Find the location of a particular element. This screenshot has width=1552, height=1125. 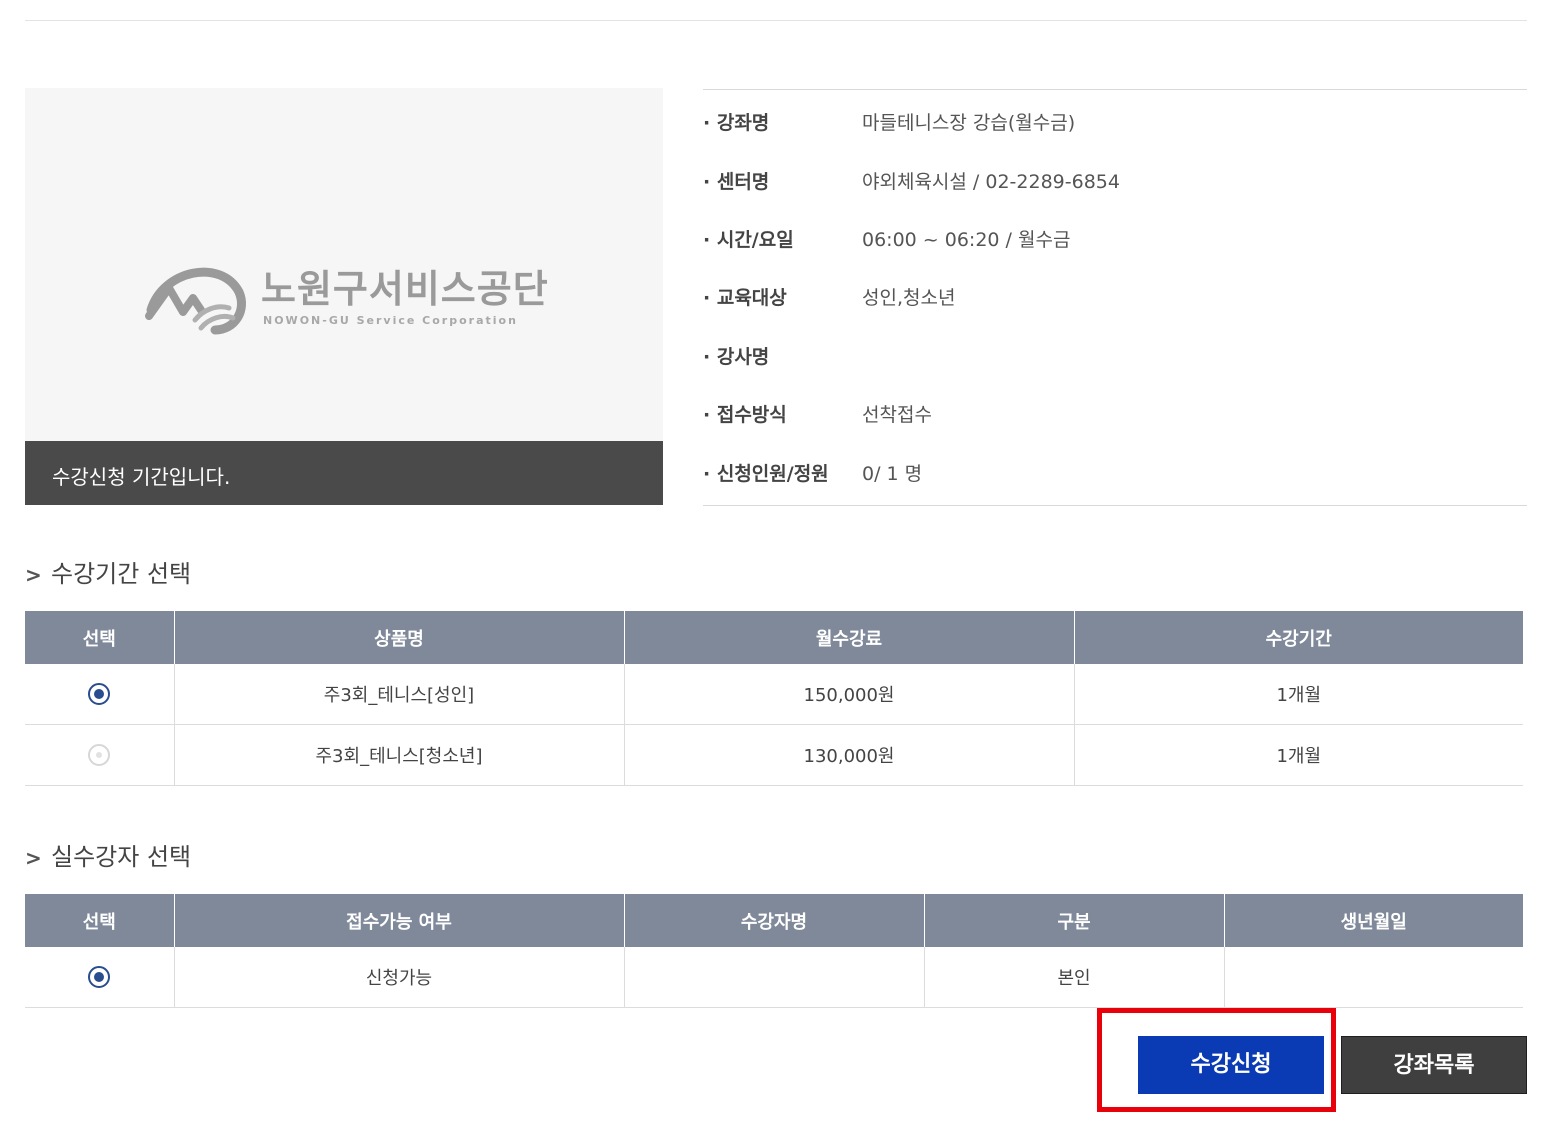

table-row: 신청가능 본인 is located at coordinates (774, 977).